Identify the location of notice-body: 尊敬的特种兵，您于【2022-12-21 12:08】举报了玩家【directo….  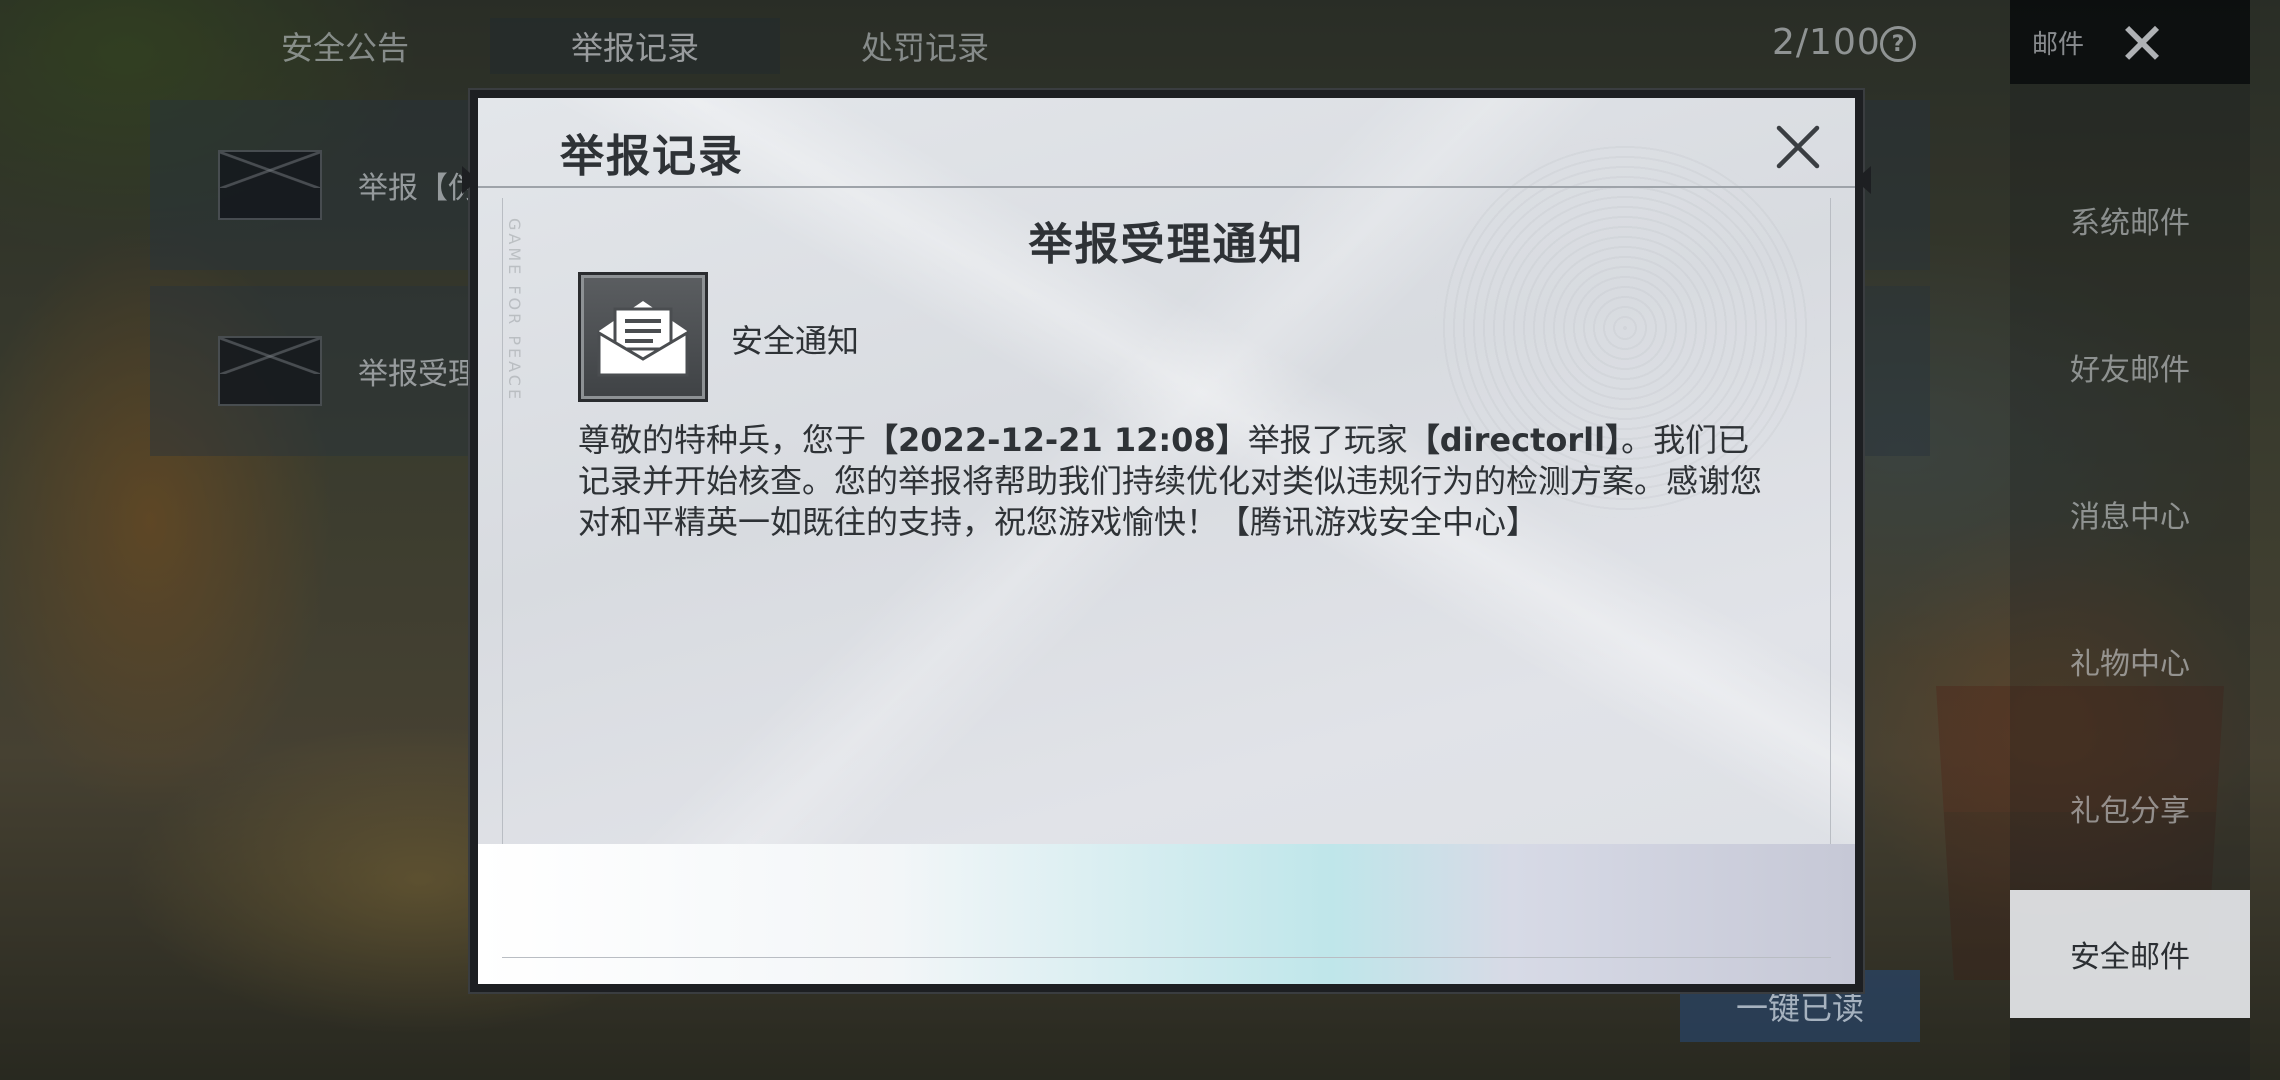
(1178, 481).